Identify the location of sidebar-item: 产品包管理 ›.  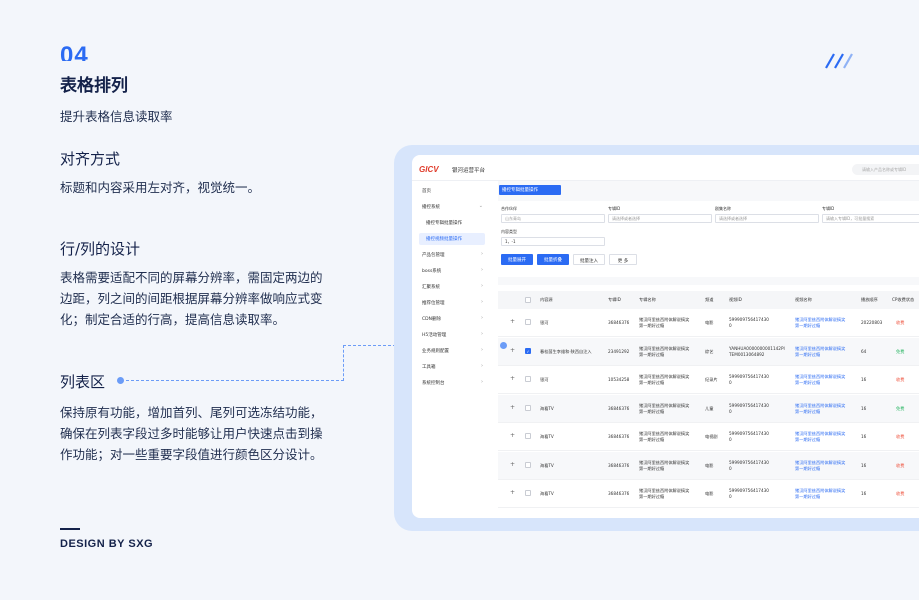
(452, 255).